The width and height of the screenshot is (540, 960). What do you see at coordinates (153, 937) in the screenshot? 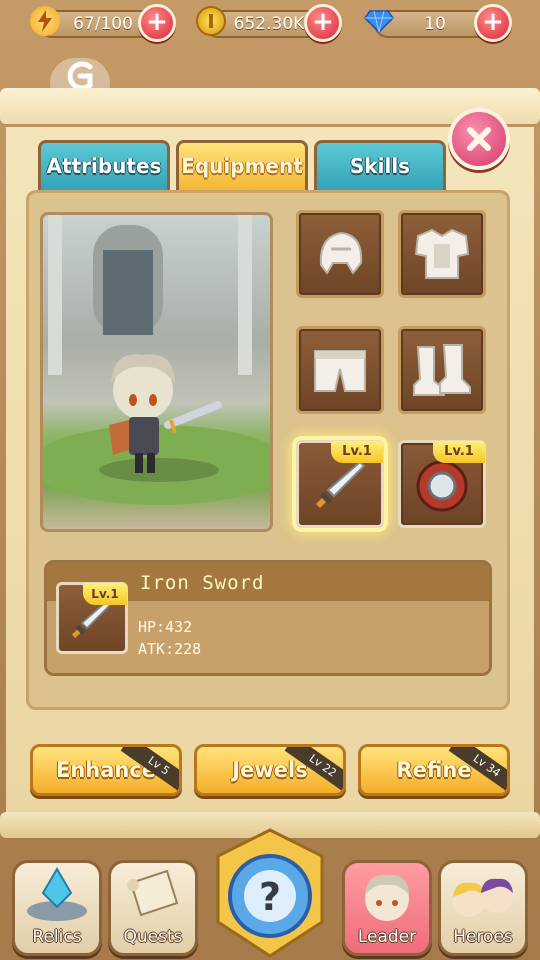
I see `nav-quests-label: Quests` at bounding box center [153, 937].